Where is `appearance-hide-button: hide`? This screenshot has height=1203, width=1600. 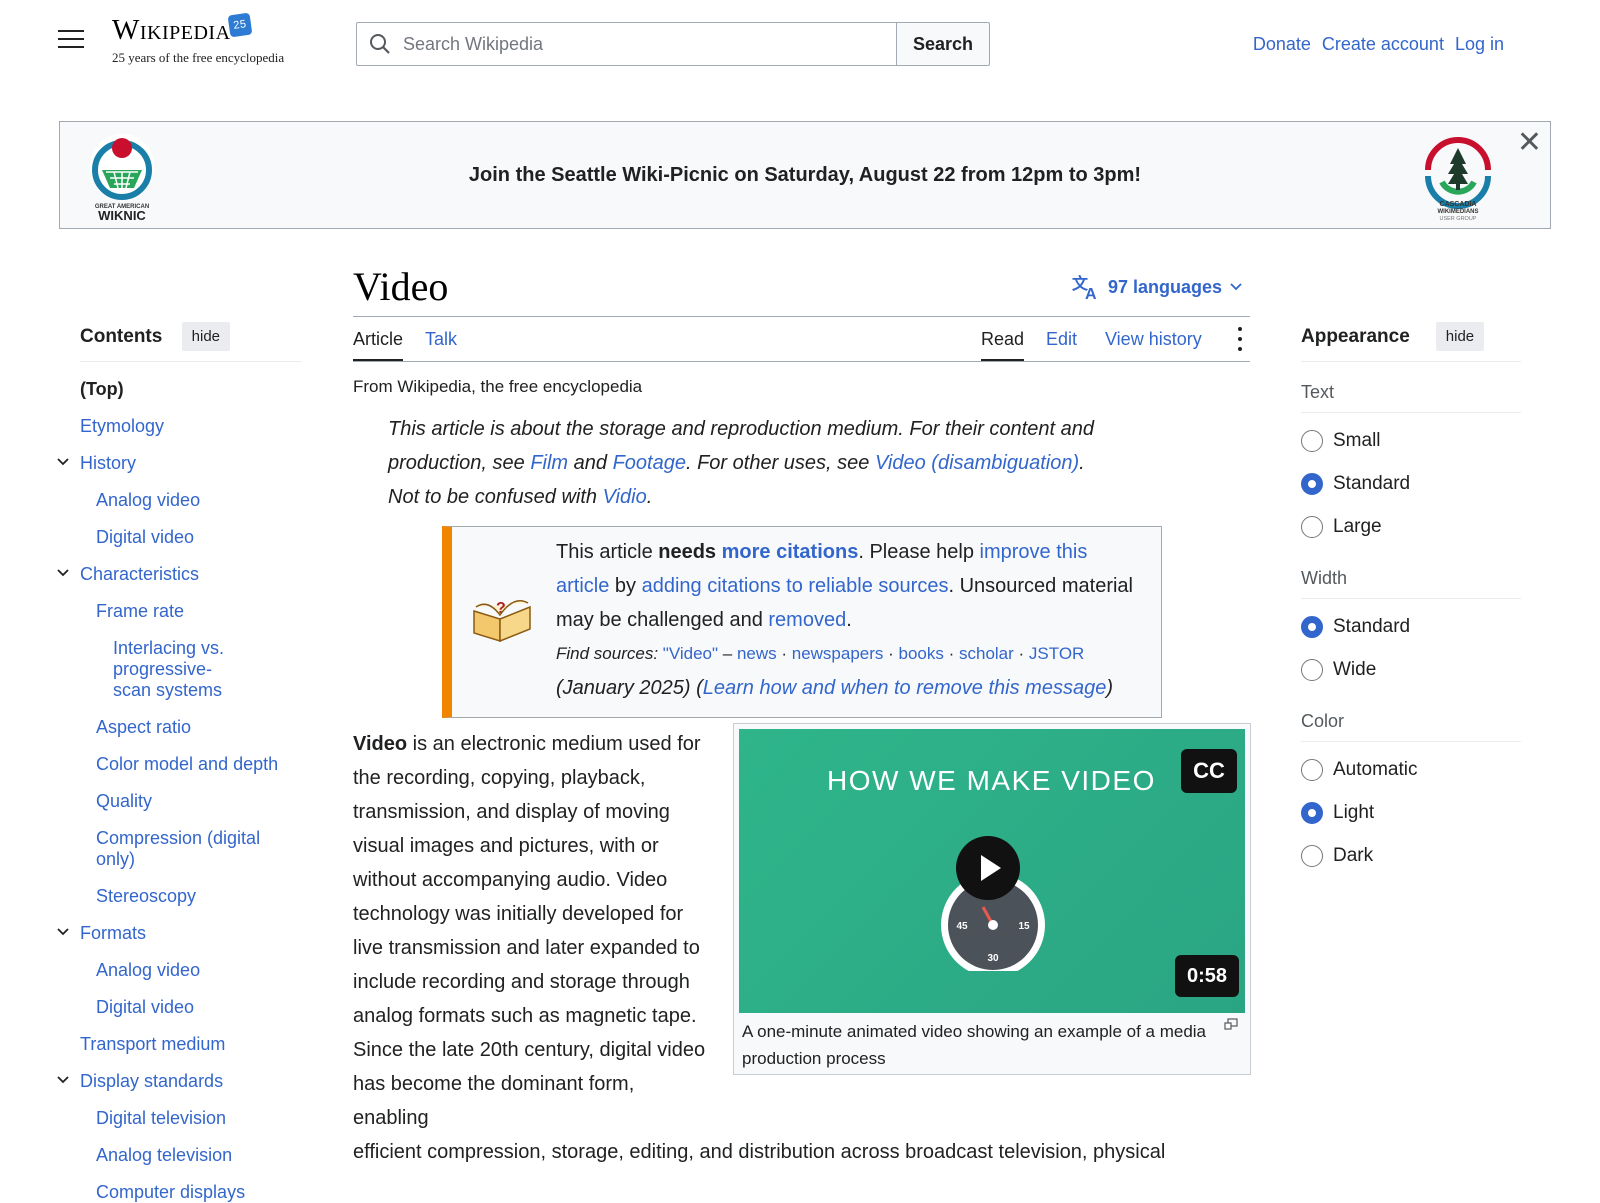
appearance-hide-button: hide is located at coordinates (1460, 336).